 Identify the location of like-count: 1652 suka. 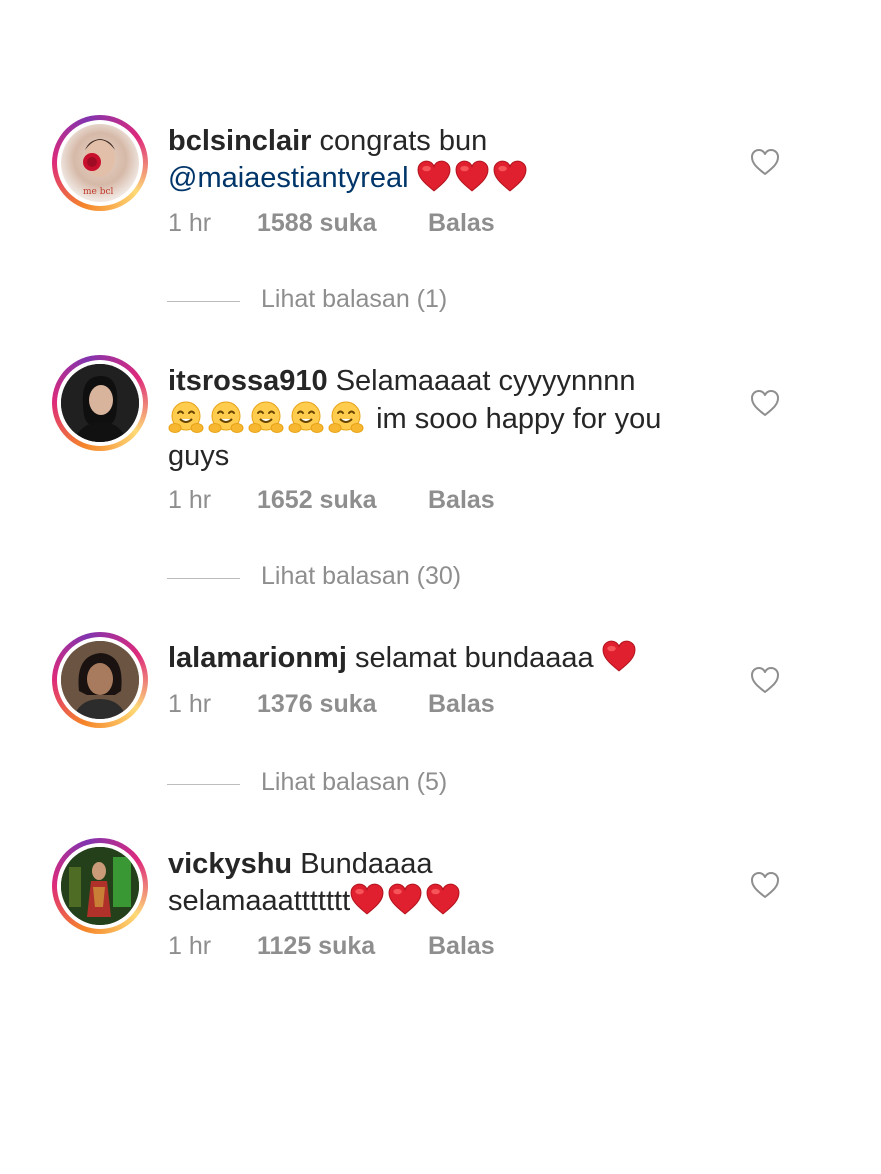
(317, 500).